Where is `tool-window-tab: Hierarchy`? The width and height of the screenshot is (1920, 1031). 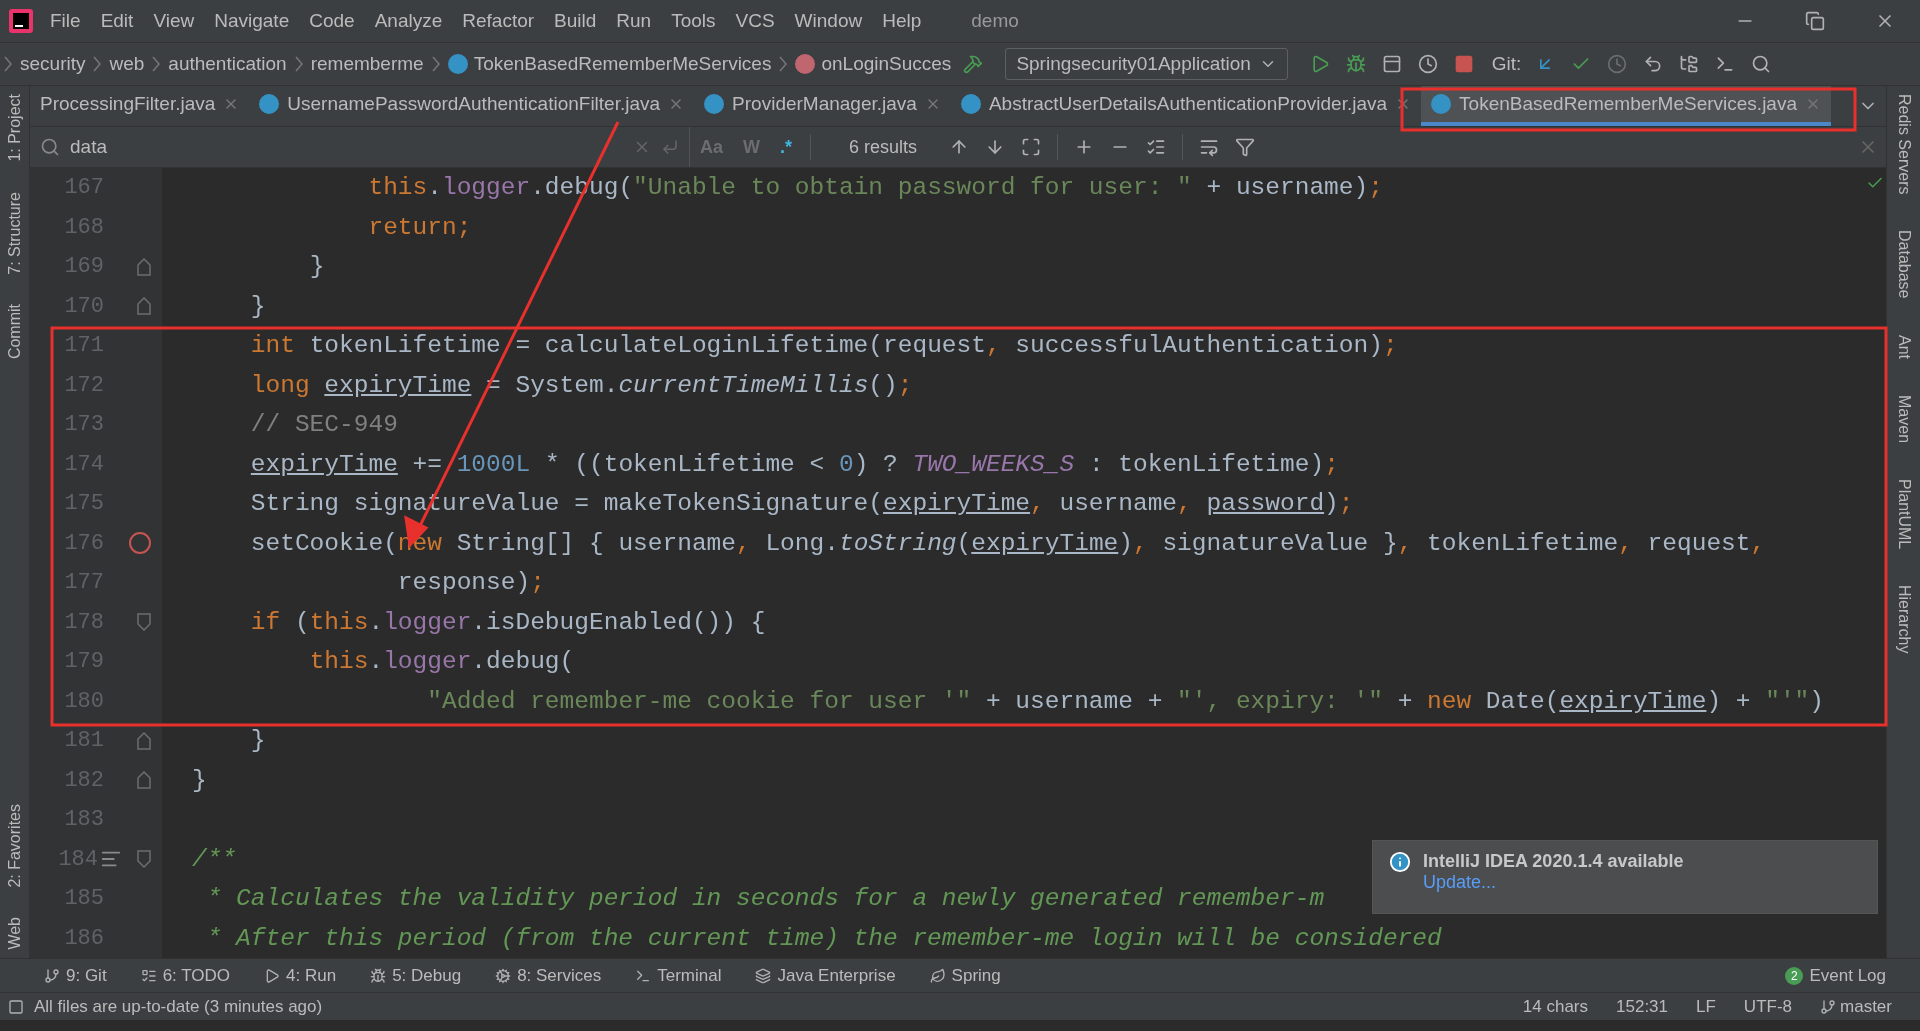 tool-window-tab: Hierarchy is located at coordinates (1903, 619).